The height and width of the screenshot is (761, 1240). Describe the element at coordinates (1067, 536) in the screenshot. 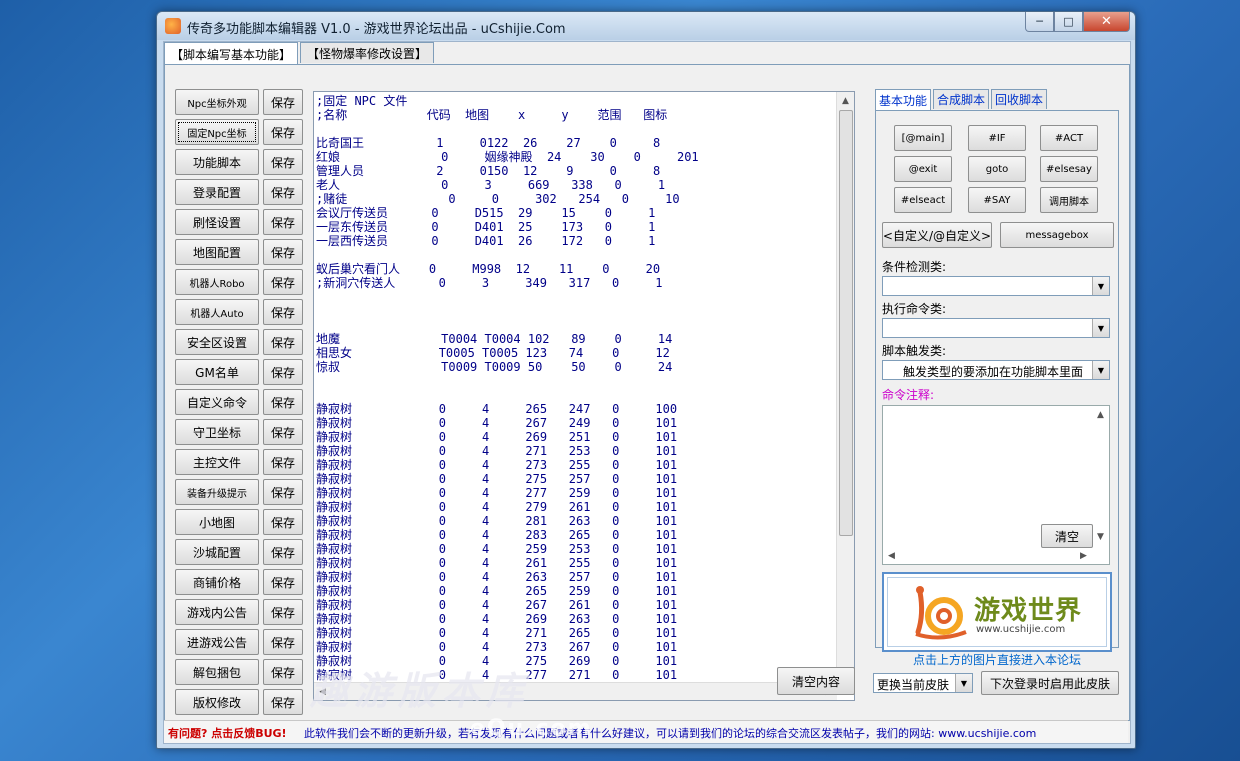

I see `note-clear-button: 清空` at that location.